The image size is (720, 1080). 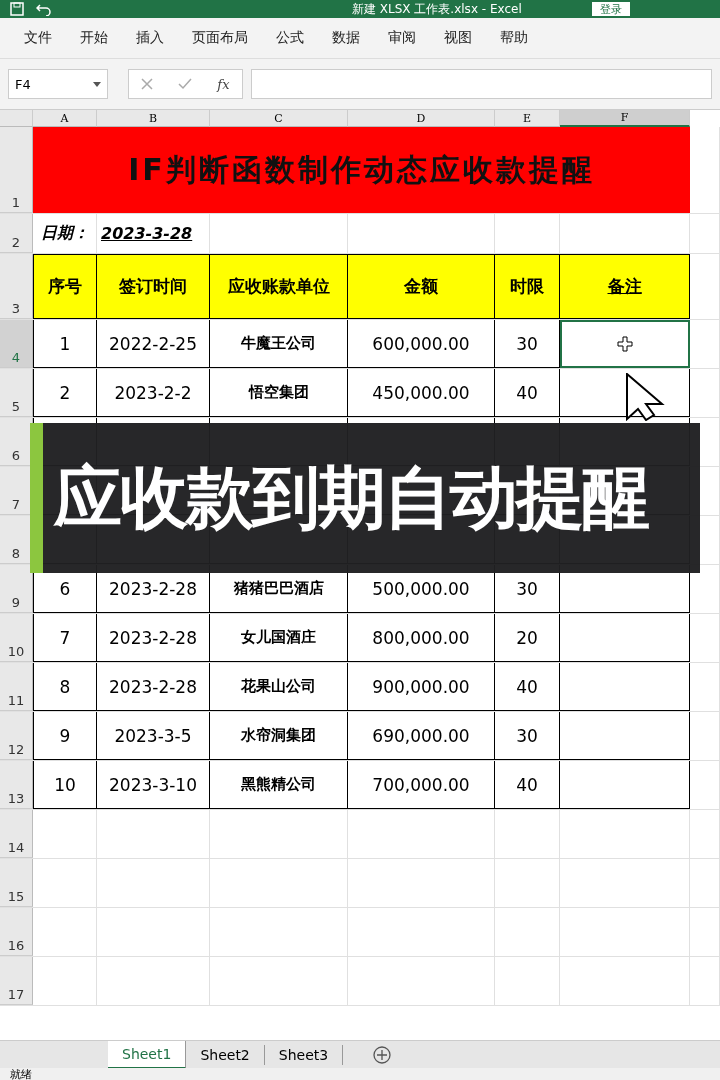 What do you see at coordinates (16, 883) in the screenshot?
I see `row-header: 15` at bounding box center [16, 883].